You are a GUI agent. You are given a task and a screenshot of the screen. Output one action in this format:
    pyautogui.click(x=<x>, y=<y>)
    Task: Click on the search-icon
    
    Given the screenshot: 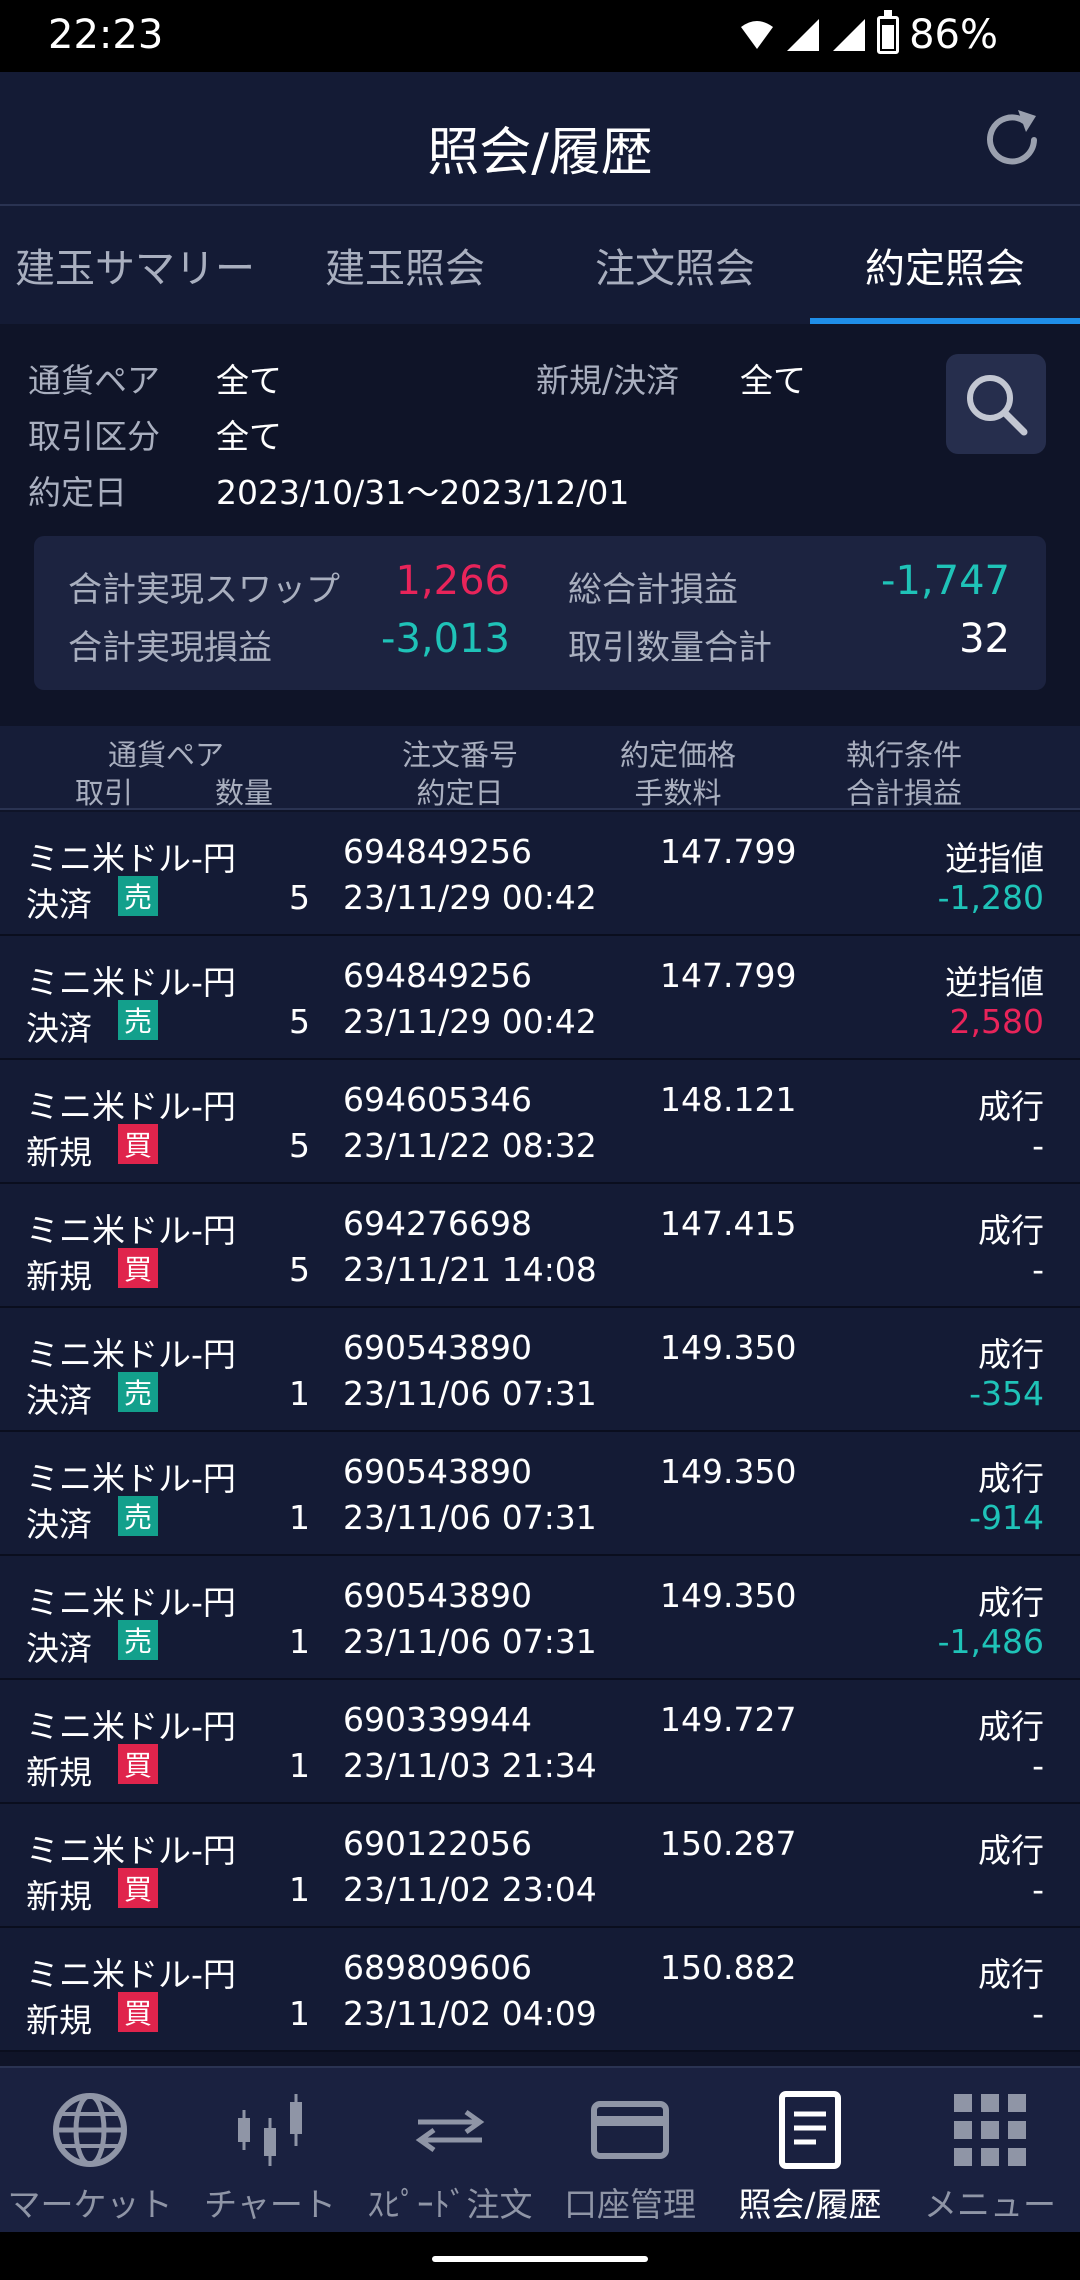 What is the action you would take?
    pyautogui.click(x=997, y=405)
    